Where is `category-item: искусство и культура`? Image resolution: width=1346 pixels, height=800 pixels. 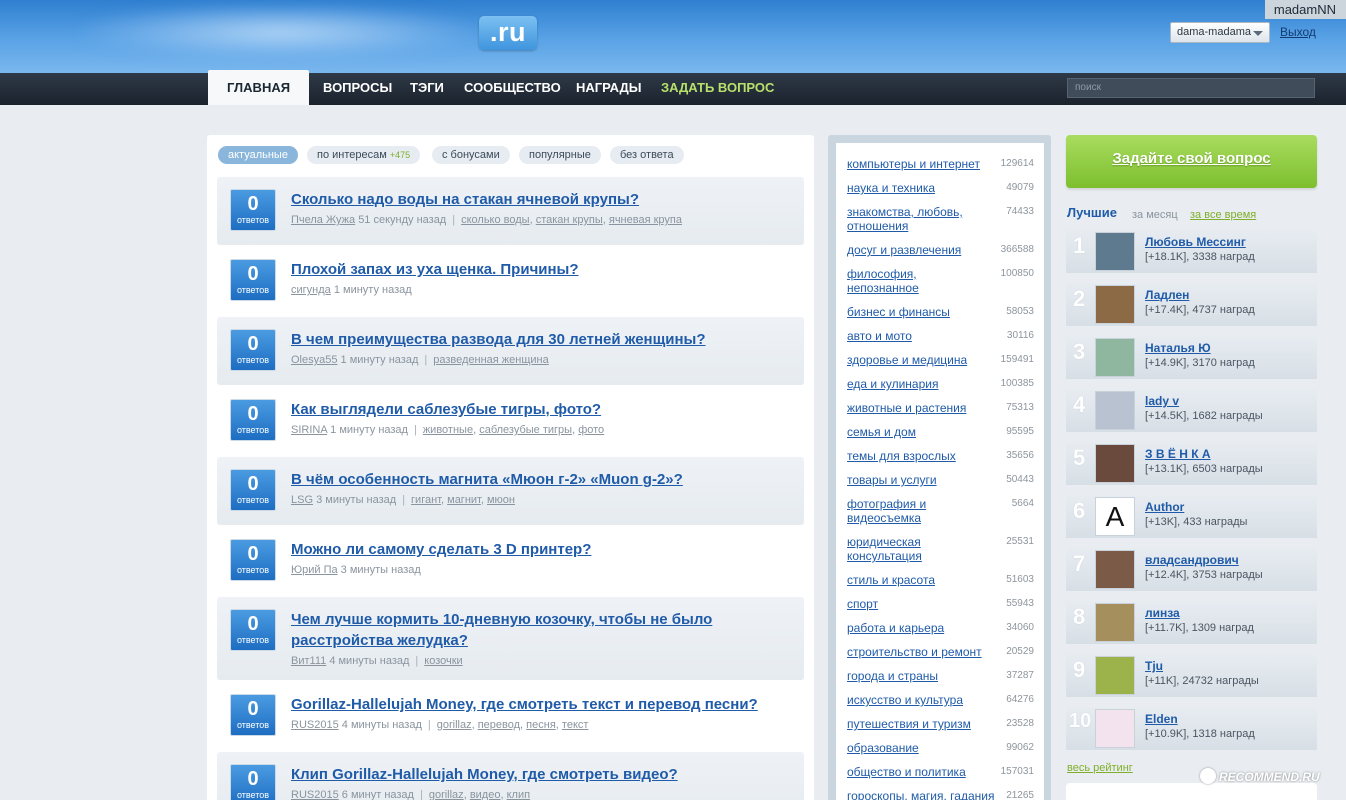 category-item: искусство и культура is located at coordinates (927, 700).